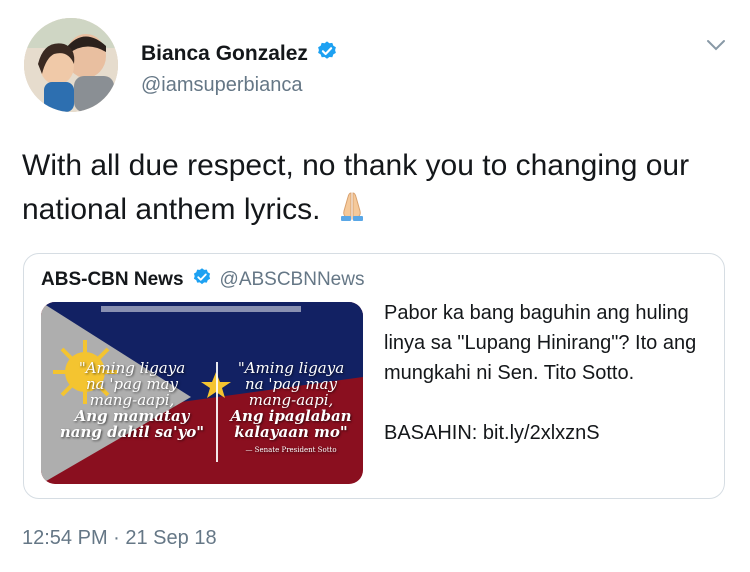  What do you see at coordinates (716, 45) in the screenshot?
I see `chevron-down-icon` at bounding box center [716, 45].